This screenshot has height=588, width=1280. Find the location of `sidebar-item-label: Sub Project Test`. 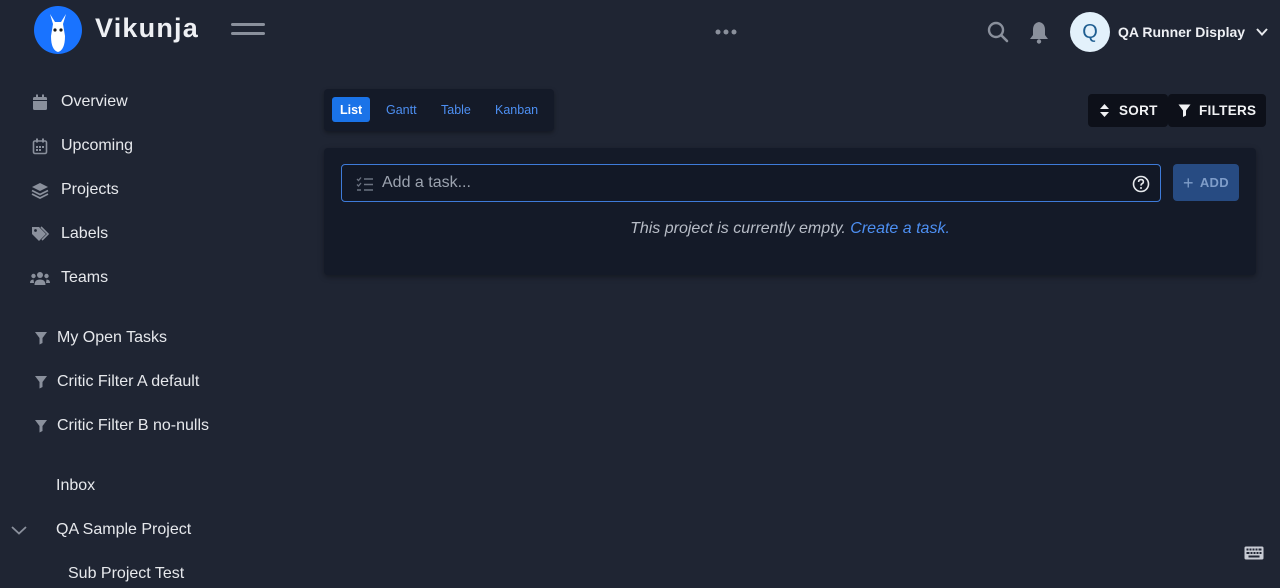

sidebar-item-label: Sub Project Test is located at coordinates (126, 573).